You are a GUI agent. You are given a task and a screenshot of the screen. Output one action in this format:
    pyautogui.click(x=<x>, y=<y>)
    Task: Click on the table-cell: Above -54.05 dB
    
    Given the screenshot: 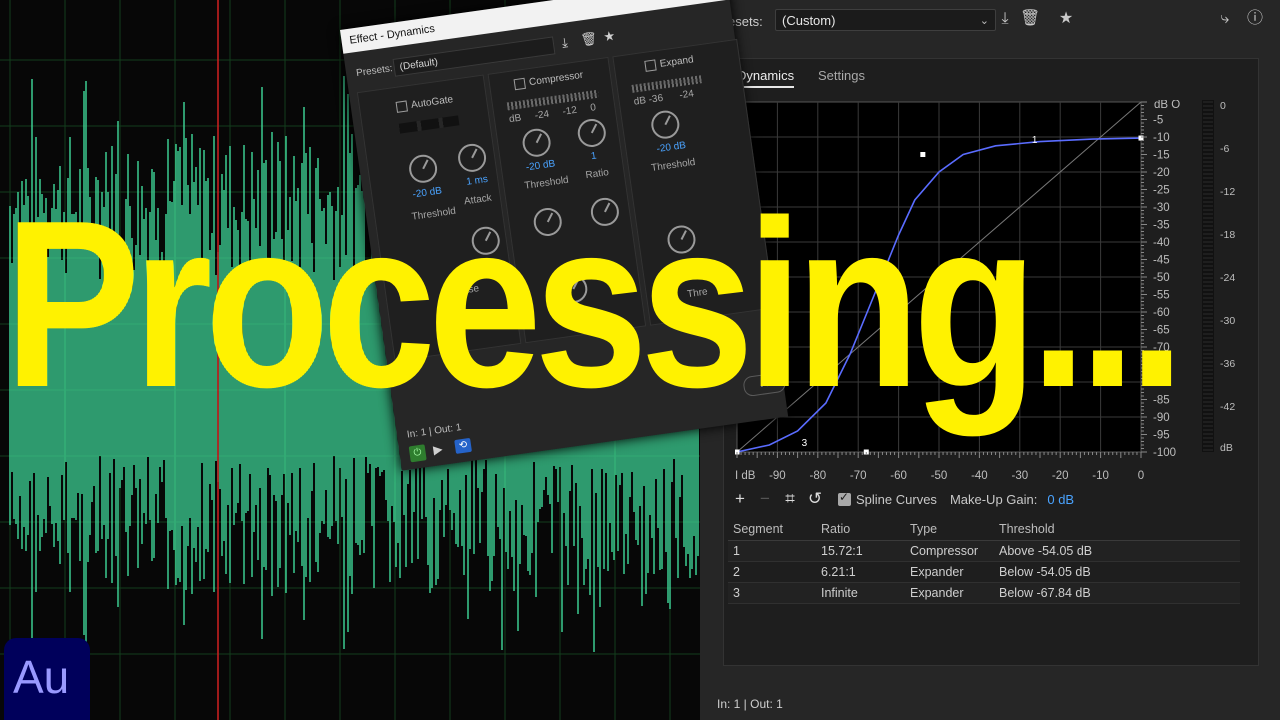 What is the action you would take?
    pyautogui.click(x=1117, y=551)
    